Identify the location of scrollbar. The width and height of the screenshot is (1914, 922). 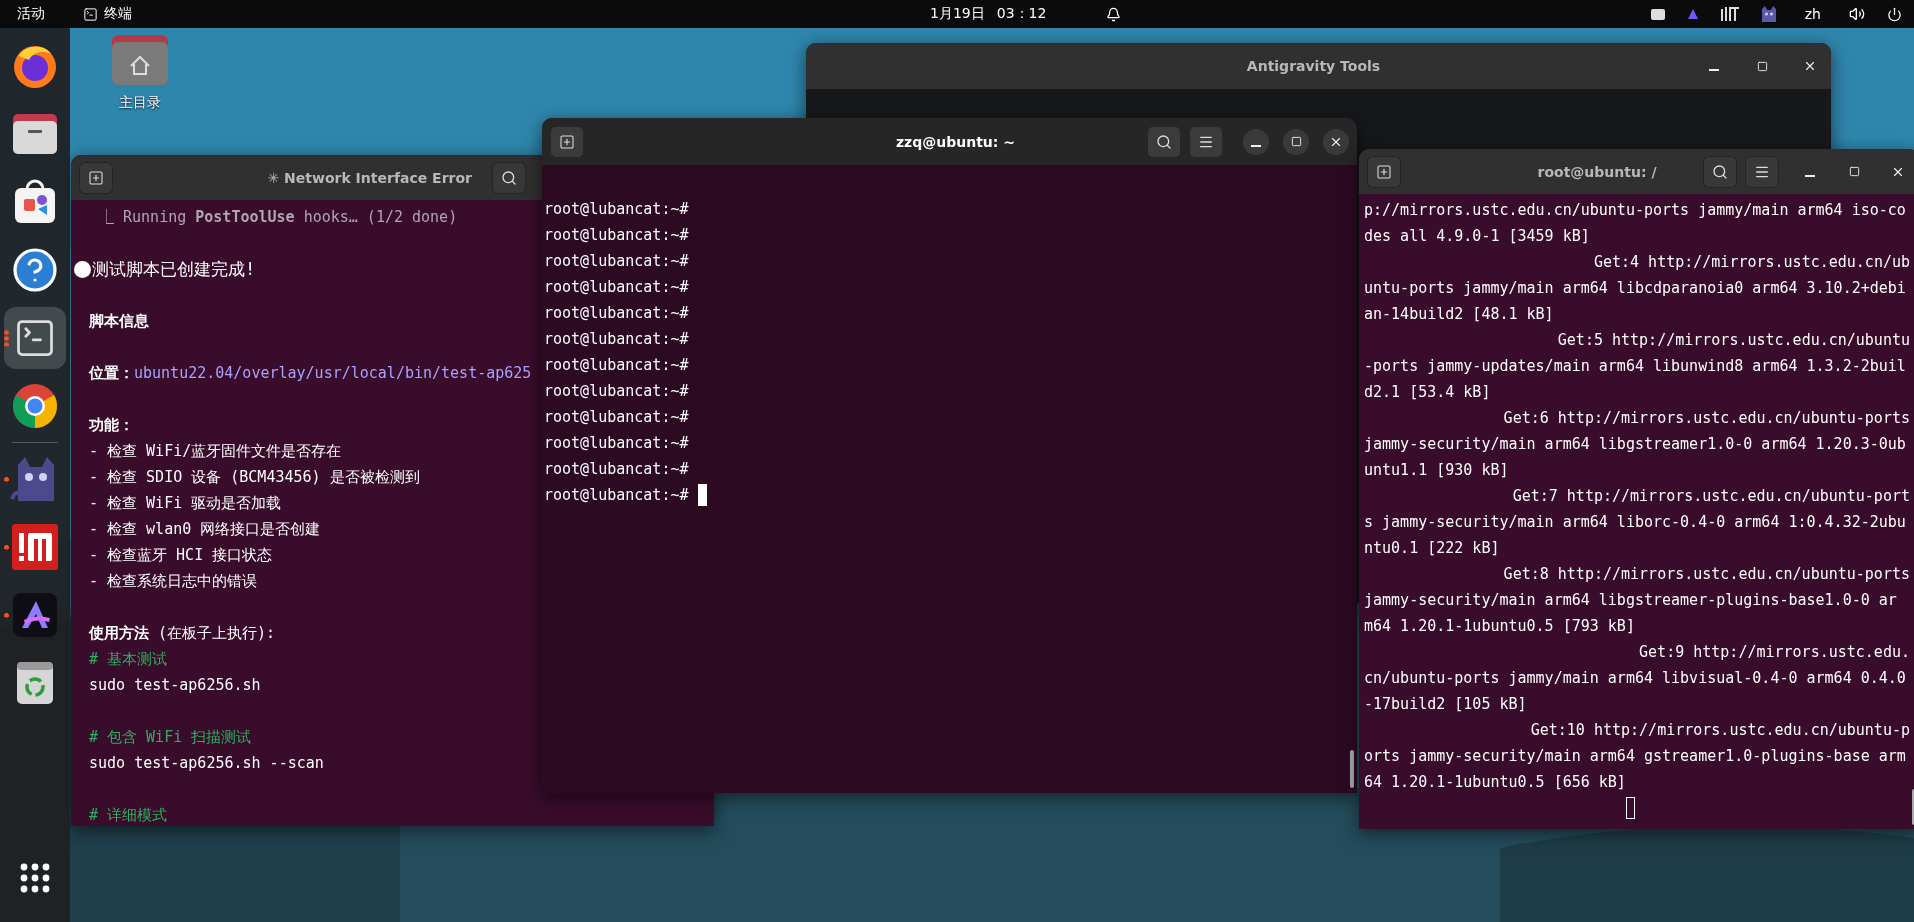
(1352, 769).